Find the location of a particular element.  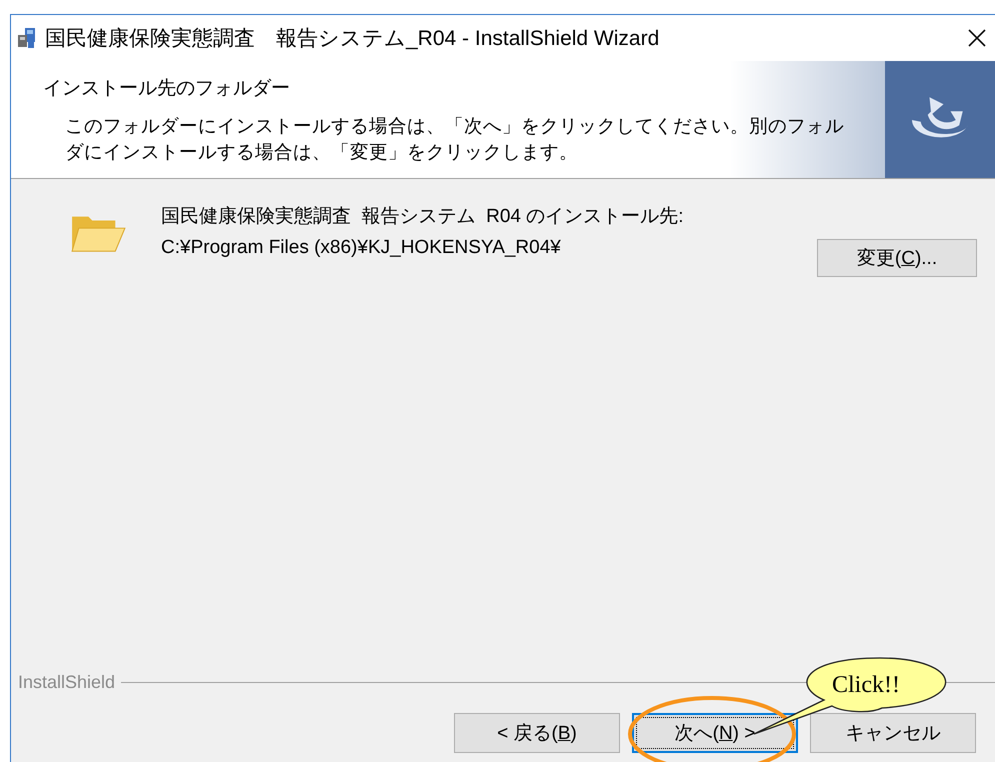

wizard-button: < 戻る(B) is located at coordinates (537, 733).